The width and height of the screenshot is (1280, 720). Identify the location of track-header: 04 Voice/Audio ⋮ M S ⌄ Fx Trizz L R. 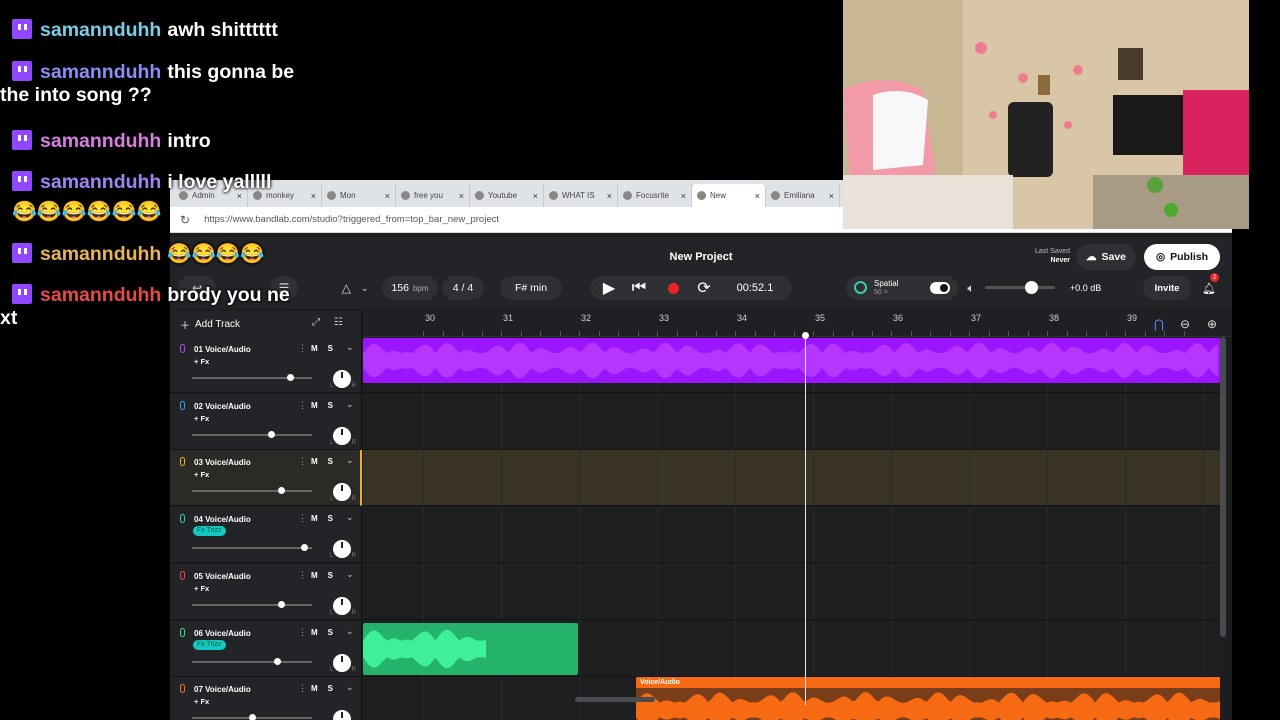
(266, 535).